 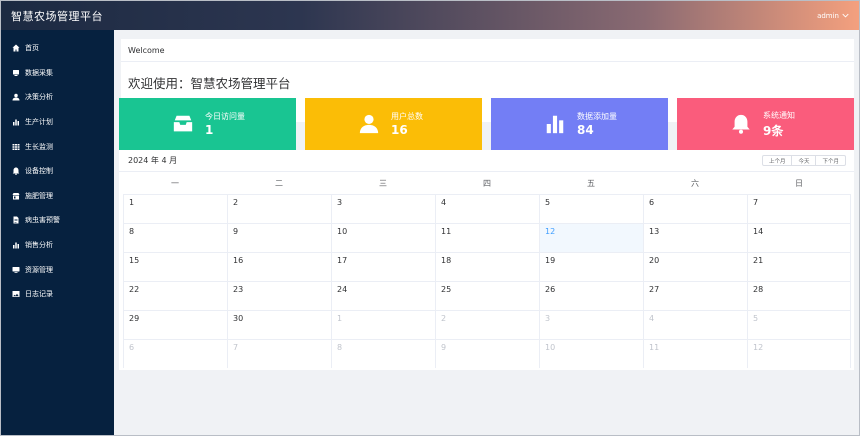 I want to click on sidebar-item-home: 首页, so click(x=57, y=48).